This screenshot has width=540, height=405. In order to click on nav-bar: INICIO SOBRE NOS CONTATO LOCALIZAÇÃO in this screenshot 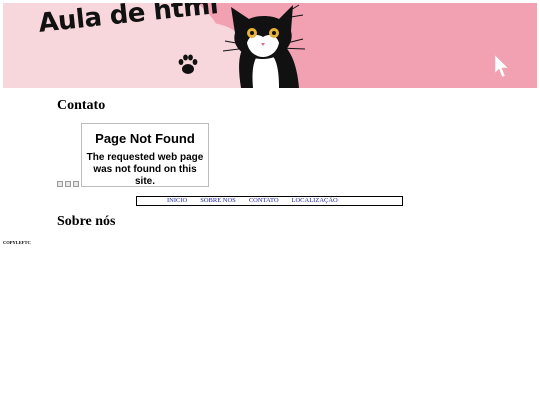, I will do `click(269, 201)`.